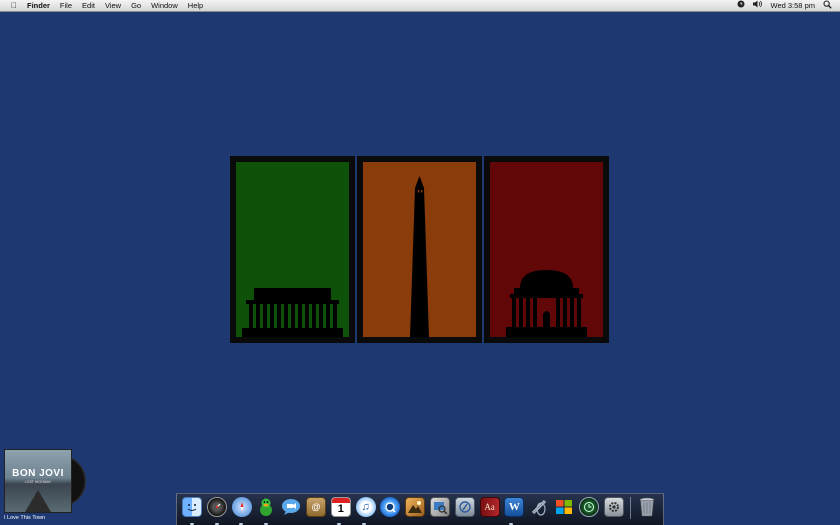 The height and width of the screenshot is (525, 840). Describe the element at coordinates (546, 303) in the screenshot. I see `jefferson-memorial-silhouette` at that location.